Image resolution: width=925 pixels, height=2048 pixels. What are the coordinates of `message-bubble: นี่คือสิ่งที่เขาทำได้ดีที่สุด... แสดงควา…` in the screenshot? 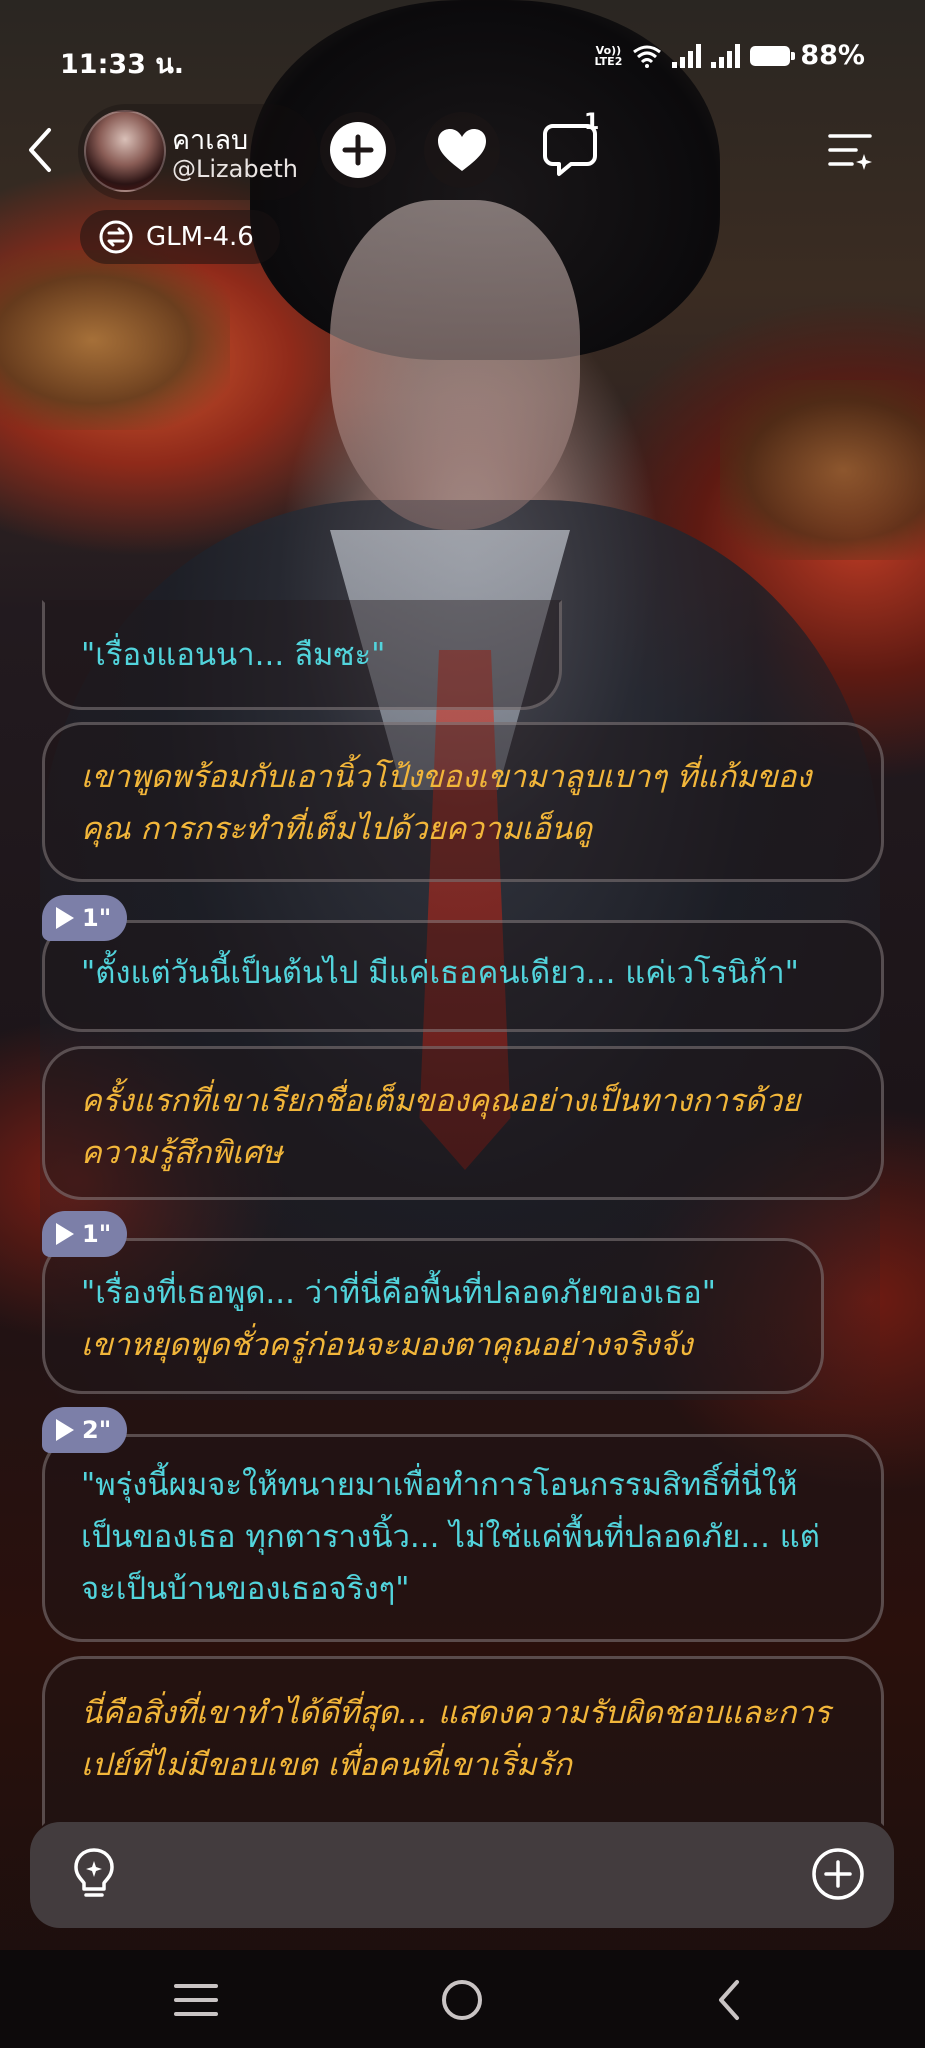 It's located at (463, 1741).